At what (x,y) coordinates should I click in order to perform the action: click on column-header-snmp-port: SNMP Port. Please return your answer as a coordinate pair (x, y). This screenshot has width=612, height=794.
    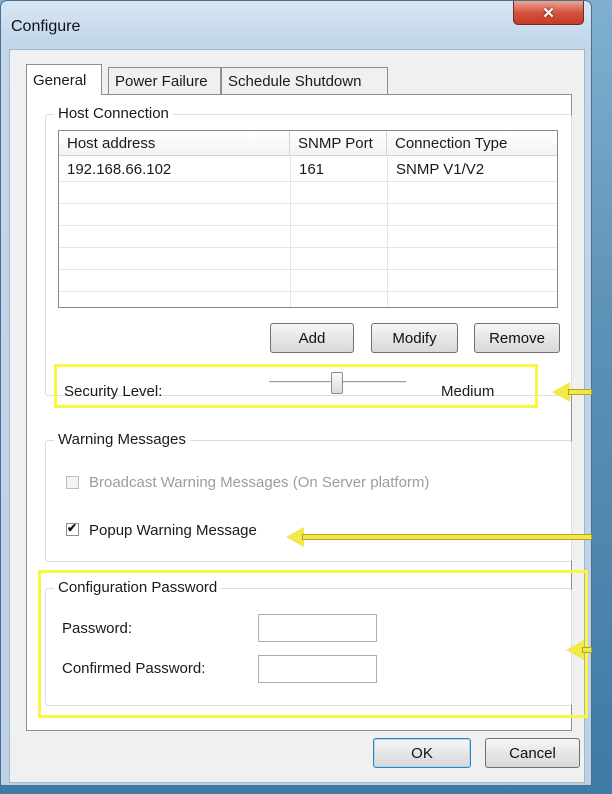
    Looking at the image, I should click on (338, 143).